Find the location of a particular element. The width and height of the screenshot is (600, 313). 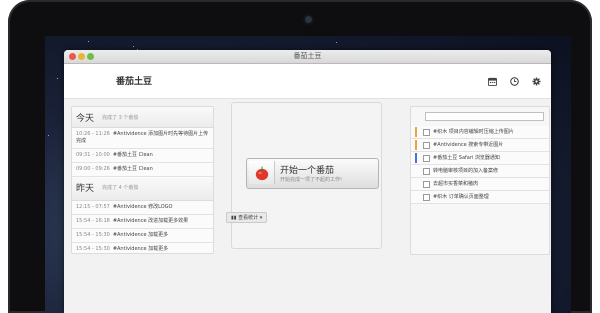

task-text: 转电脑审核项目的加入备案修 is located at coordinates (466, 171).